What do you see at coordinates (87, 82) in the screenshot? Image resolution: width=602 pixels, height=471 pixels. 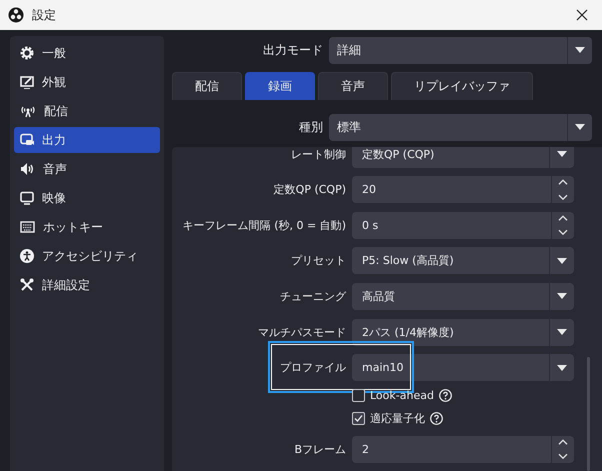 I see `sidebar-item: 外観` at bounding box center [87, 82].